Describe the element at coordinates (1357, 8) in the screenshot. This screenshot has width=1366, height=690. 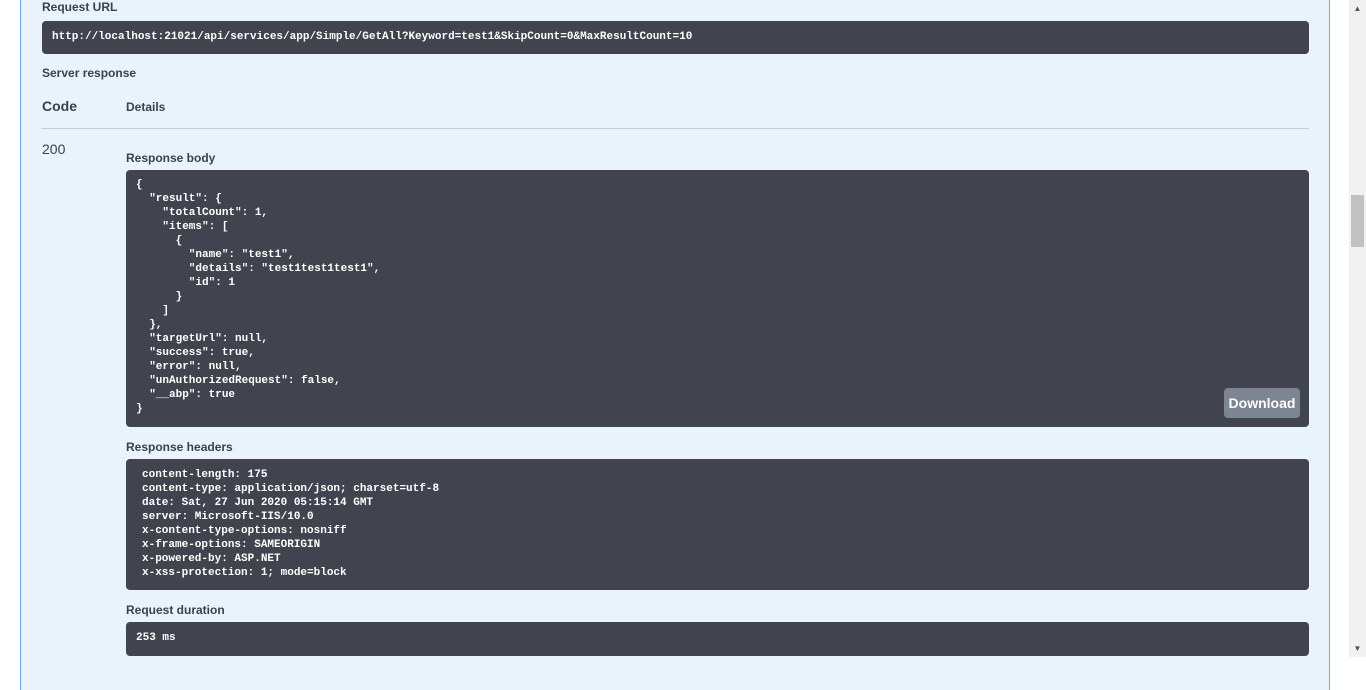
I see `scroll-up-arrow-icon: ▲` at that location.